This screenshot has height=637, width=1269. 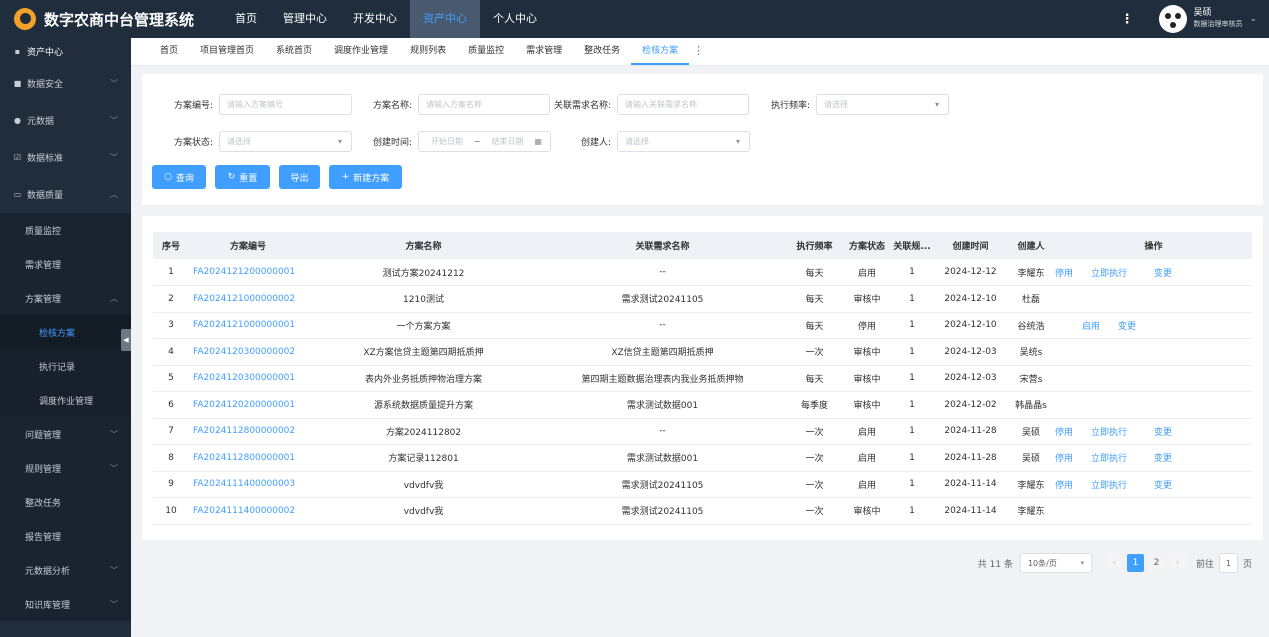 I want to click on sidebar-item-issues: 问题管理 ﹀, so click(x=65, y=434).